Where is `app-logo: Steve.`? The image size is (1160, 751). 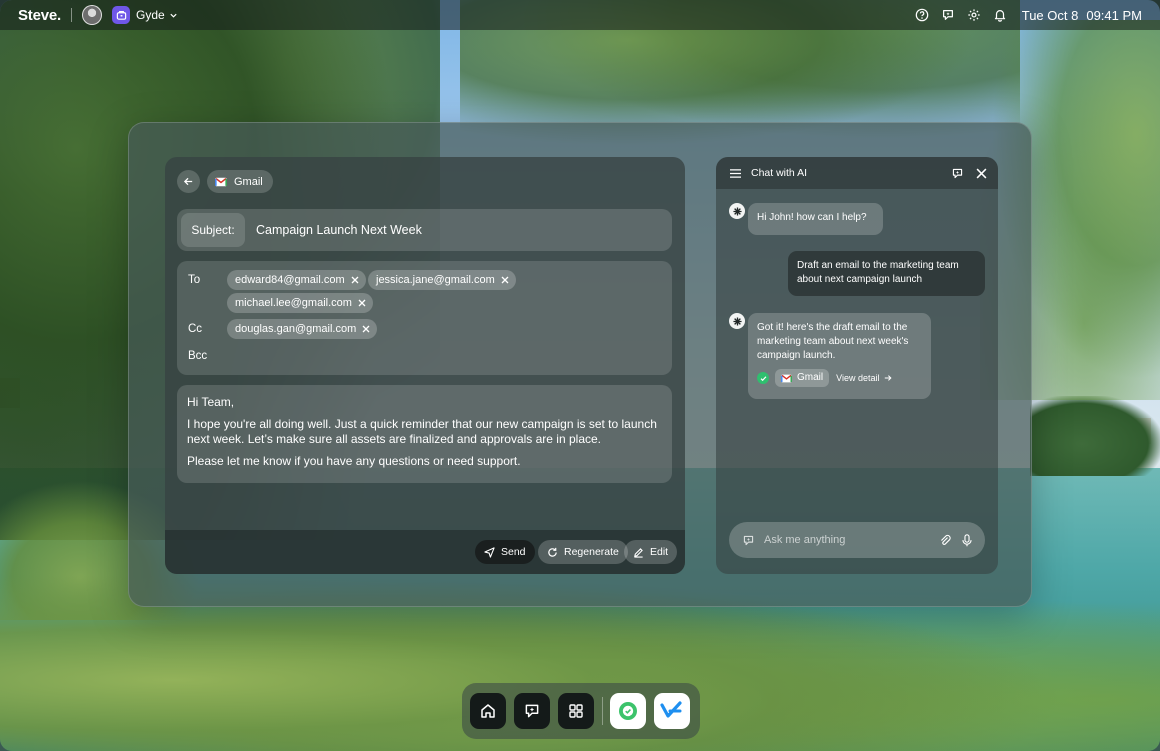
app-logo: Steve. is located at coordinates (39, 15).